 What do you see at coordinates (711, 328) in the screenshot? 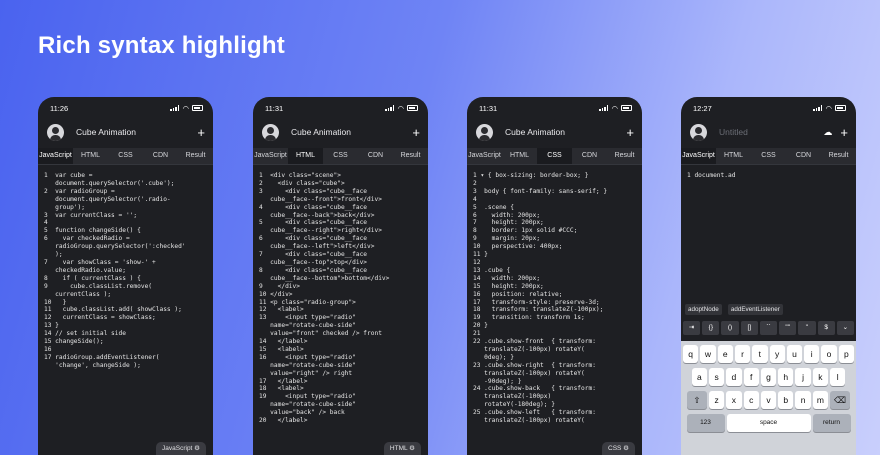
I see `braces-key: {}` at bounding box center [711, 328].